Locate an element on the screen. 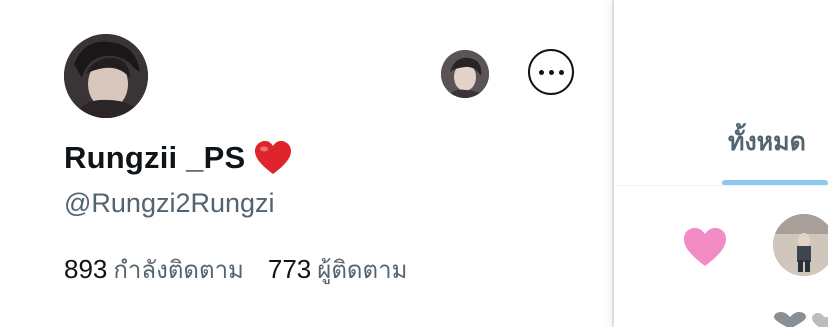  profile-avatar is located at coordinates (106, 76).